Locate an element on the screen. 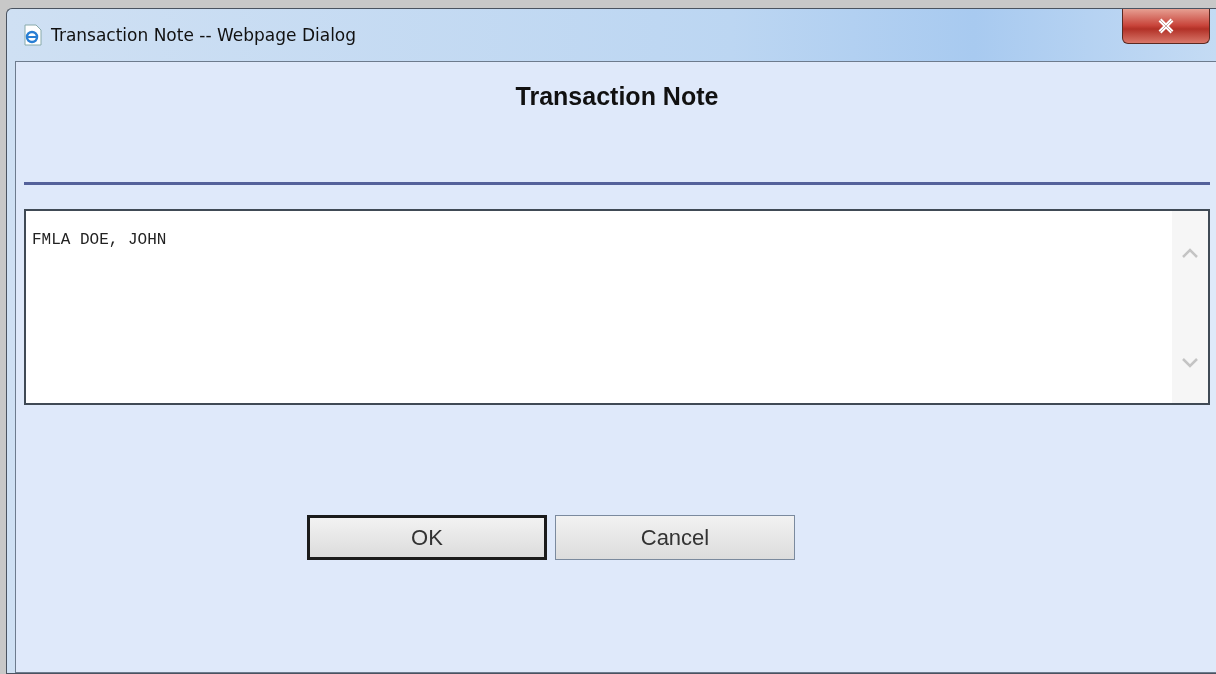 Image resolution: width=1216 pixels, height=674 pixels. scroll-up-icon is located at coordinates (1190, 253).